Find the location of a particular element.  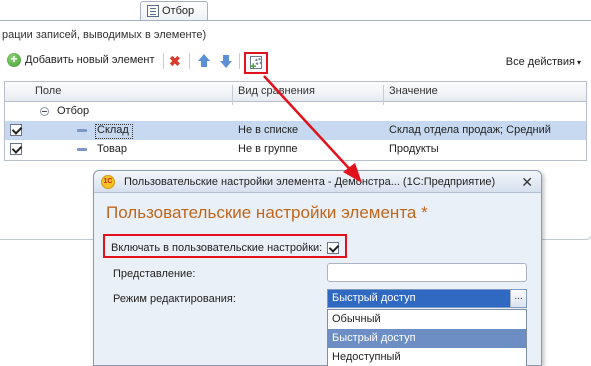

arrow-line is located at coordinates (310, 126).